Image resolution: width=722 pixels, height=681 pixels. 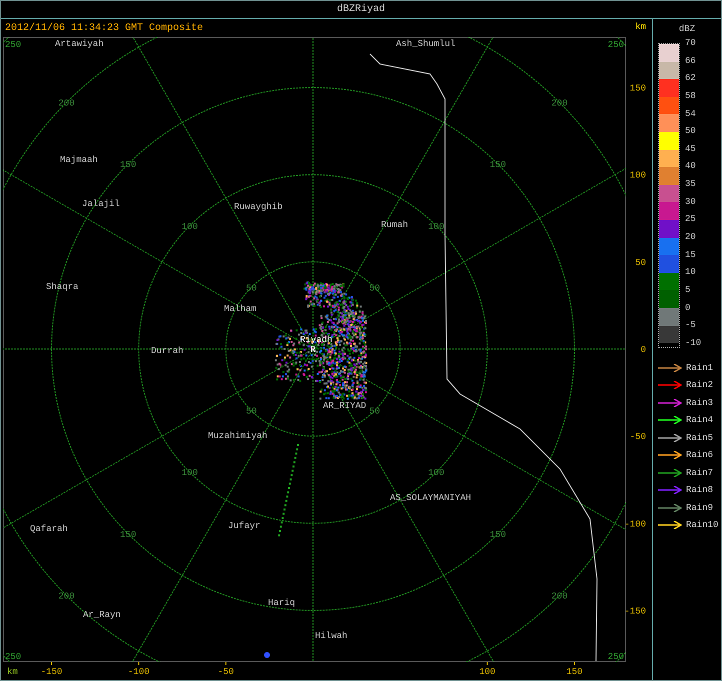 What do you see at coordinates (267, 655) in the screenshot?
I see `marker-dot` at bounding box center [267, 655].